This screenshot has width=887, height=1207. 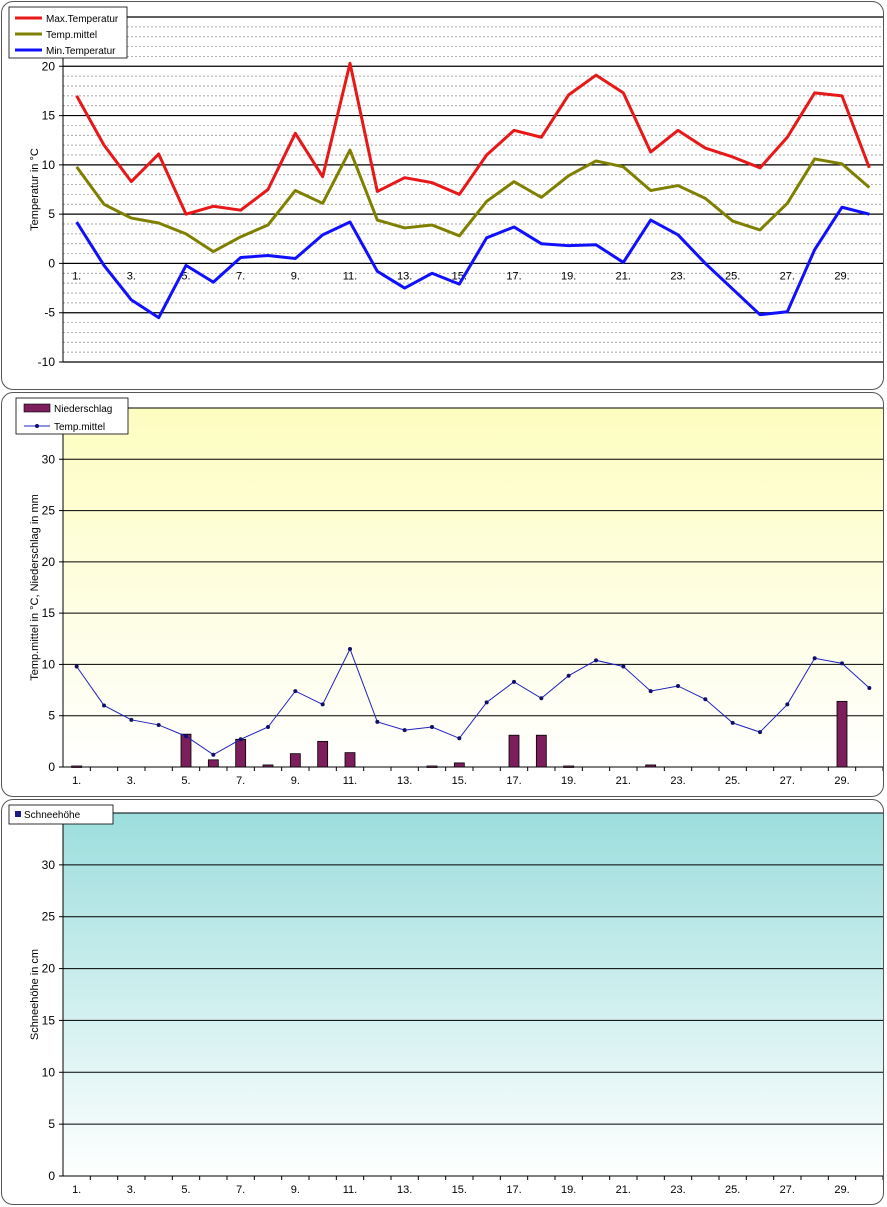 I want to click on legend: Niederschlag Temp.mittel, so click(x=72, y=416).